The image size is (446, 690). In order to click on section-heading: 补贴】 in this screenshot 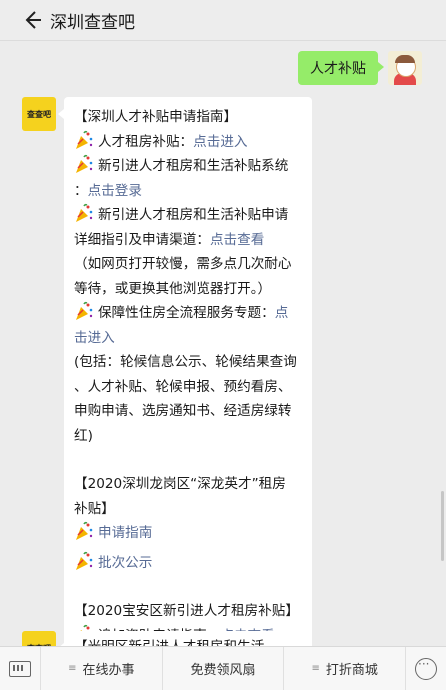, I will do `click(94, 508)`.